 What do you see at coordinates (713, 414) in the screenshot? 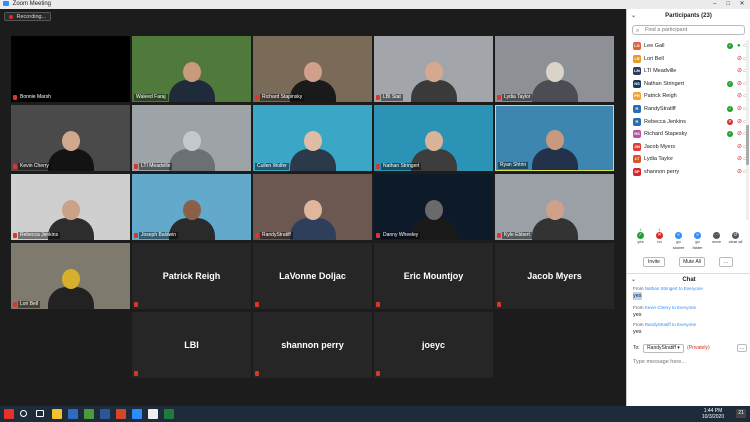
I see `taskbar-clock: 1:44 PM 10/3/2020` at bounding box center [713, 414].